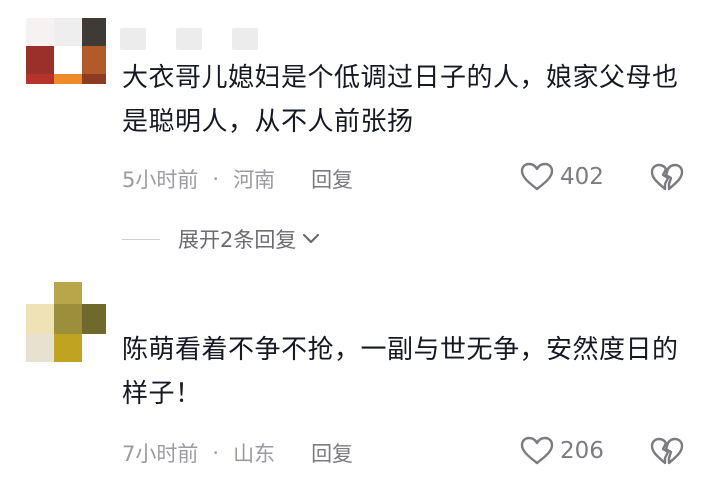 The image size is (720, 480). I want to click on username-blurred, so click(204, 39).